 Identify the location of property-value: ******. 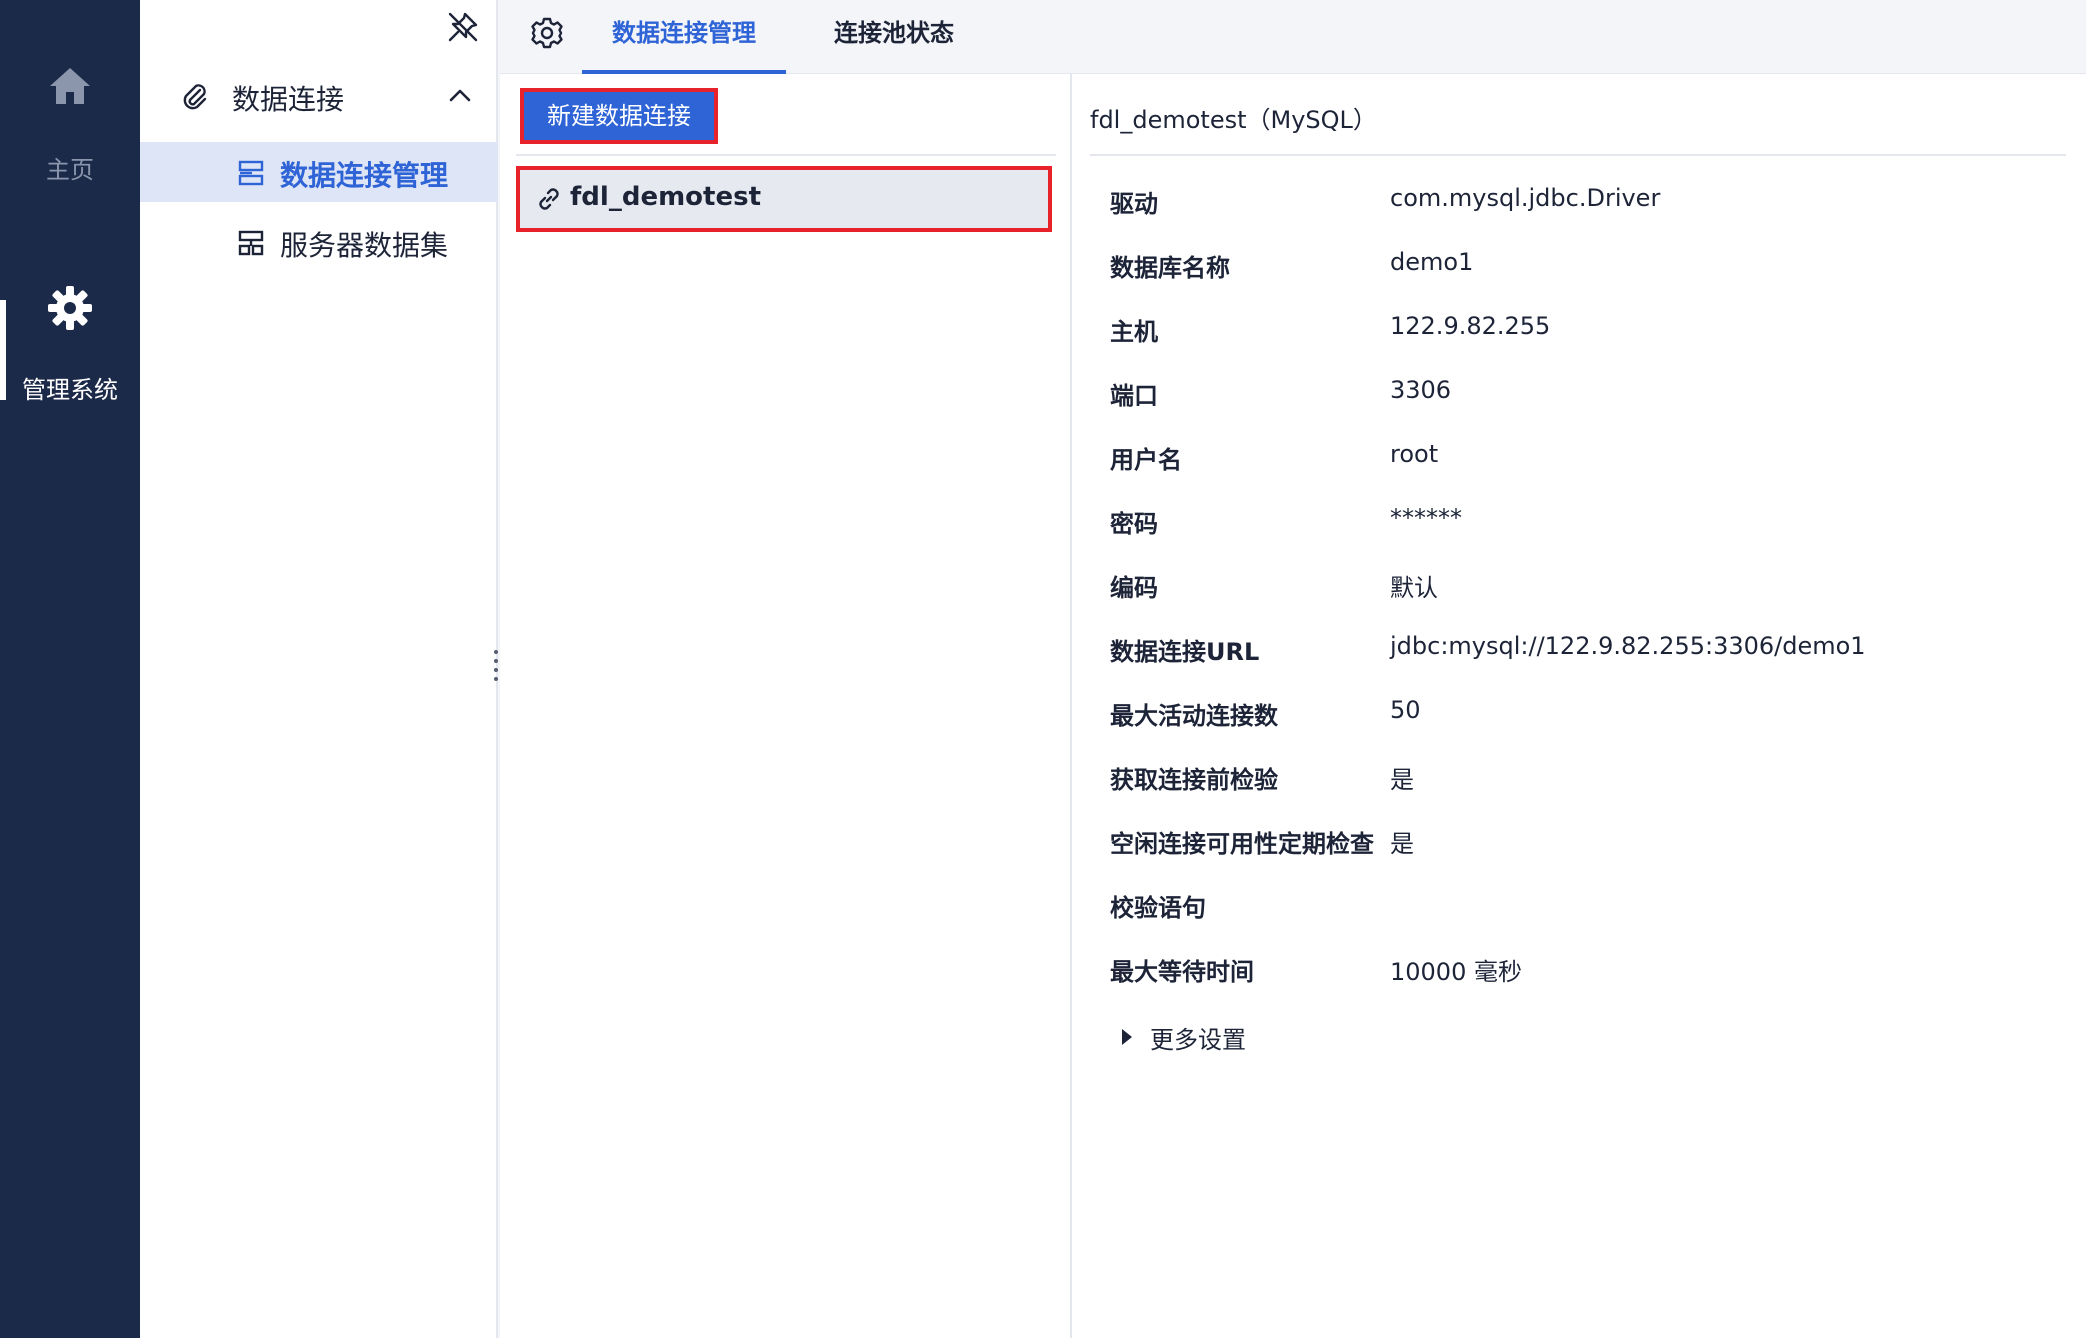
(1426, 518).